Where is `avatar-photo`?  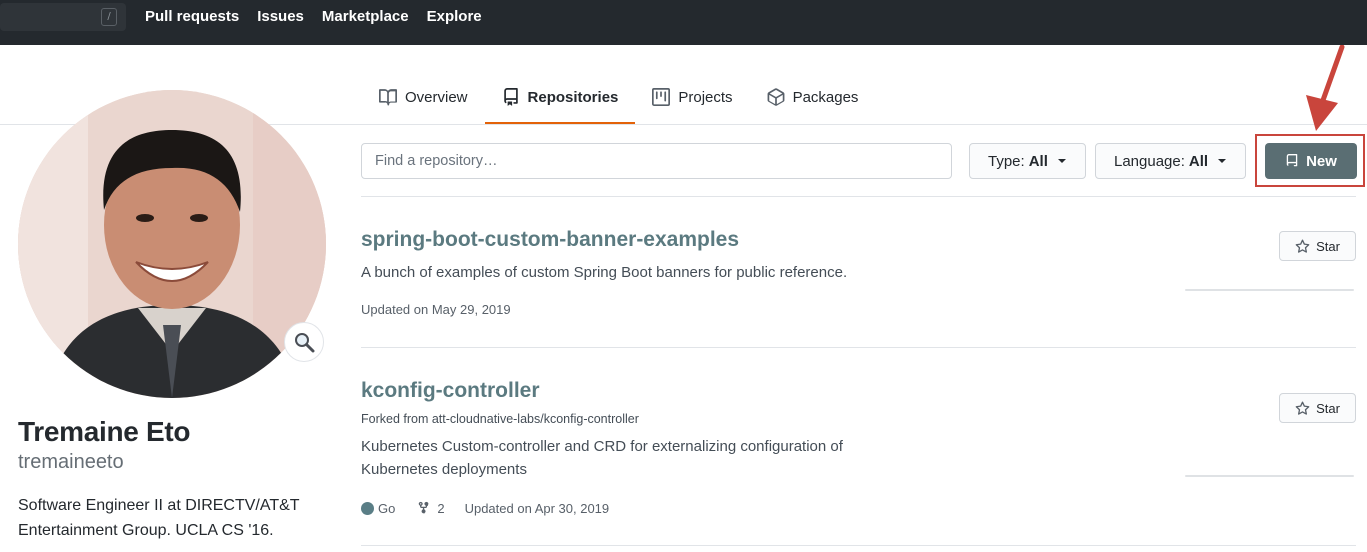
avatar-photo is located at coordinates (172, 244).